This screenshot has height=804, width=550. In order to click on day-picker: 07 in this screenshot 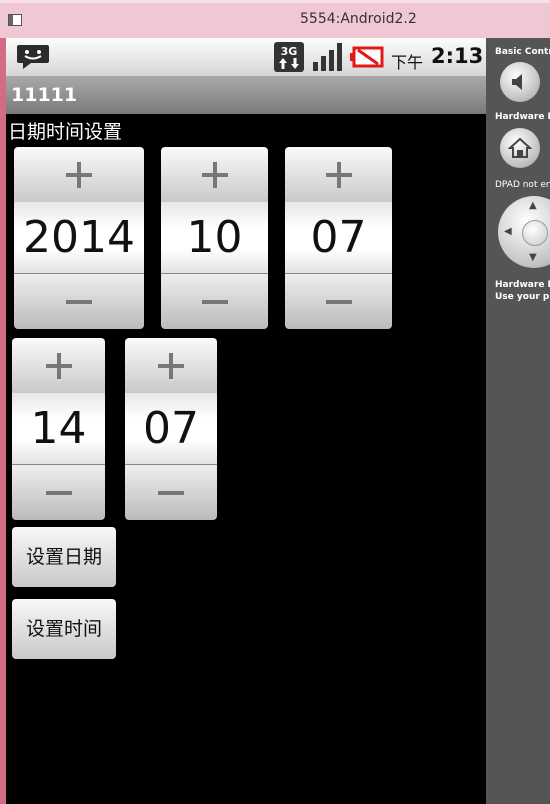, I will do `click(338, 238)`.